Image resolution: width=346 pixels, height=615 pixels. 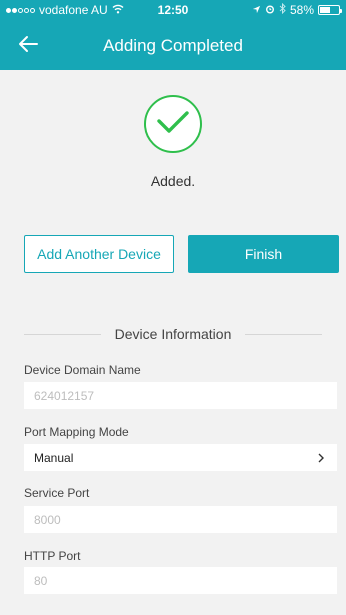 I want to click on header: vodafone AU 12:50 58% Adding Completed, so click(x=173, y=35).